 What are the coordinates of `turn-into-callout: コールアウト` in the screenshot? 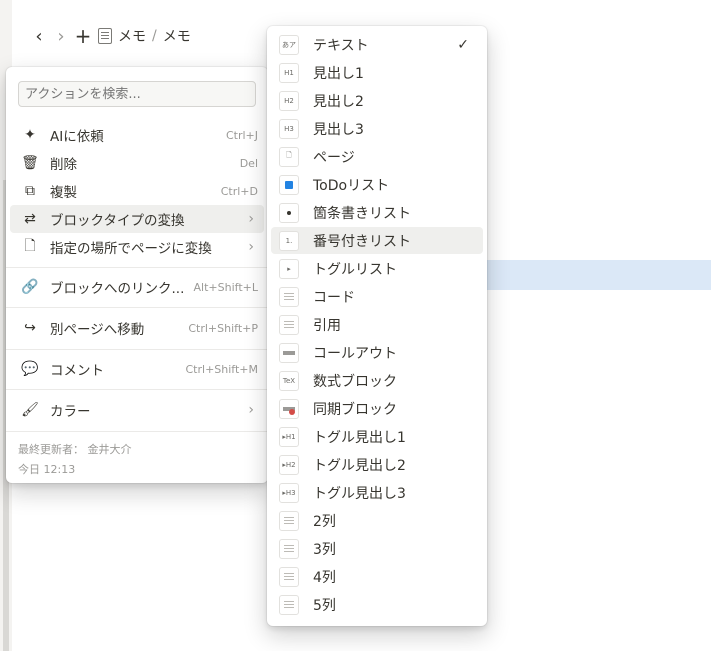 It's located at (377, 352).